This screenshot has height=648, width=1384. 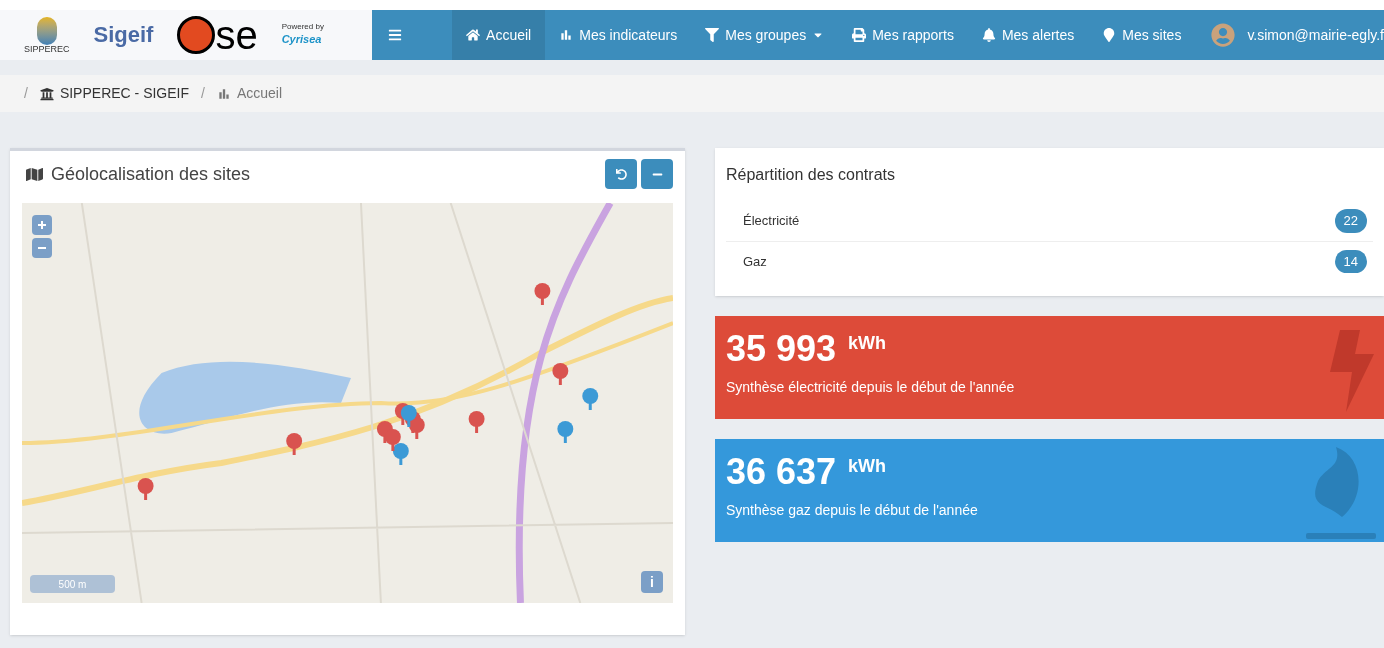 I want to click on user-menu: v.simon@mairie-egly.f, so click(x=1289, y=35).